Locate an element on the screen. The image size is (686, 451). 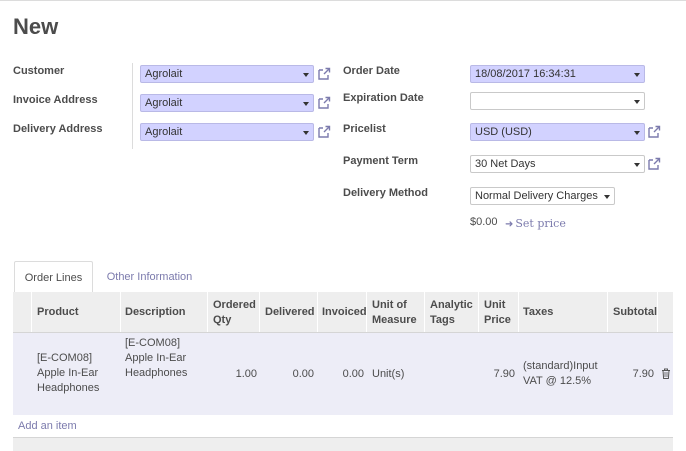
product-line: Headphones is located at coordinates (68, 388).